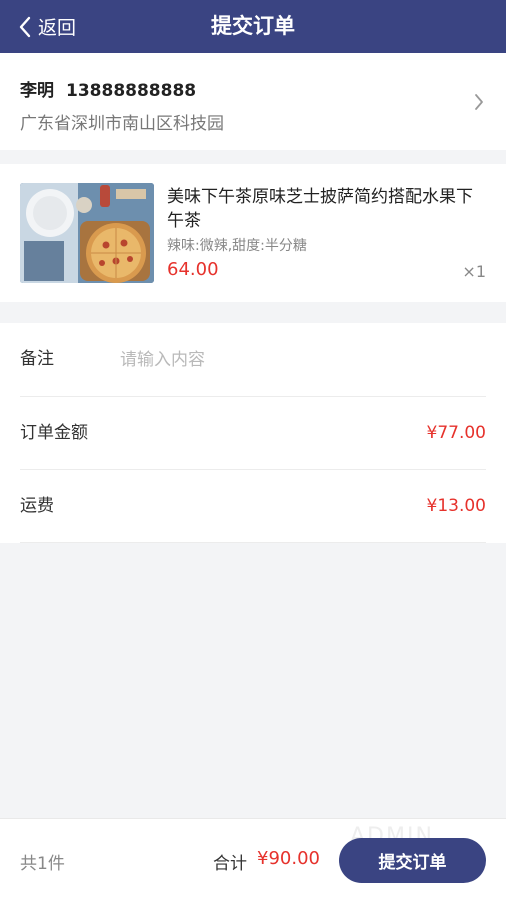 Image resolution: width=506 pixels, height=901 pixels. I want to click on address-contact: 李明 13888888888, so click(108, 88).